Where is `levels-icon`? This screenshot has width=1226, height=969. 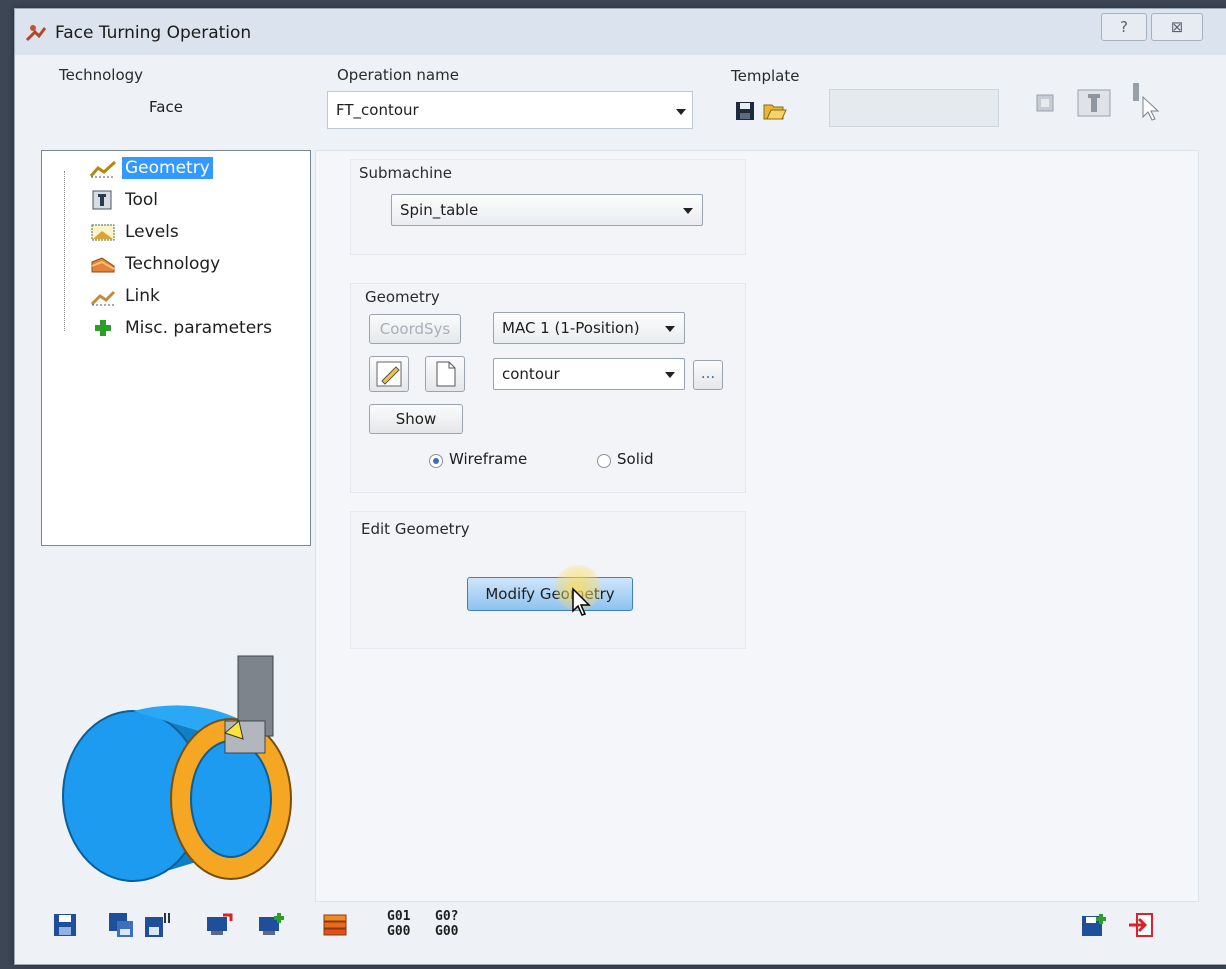
levels-icon is located at coordinates (103, 232).